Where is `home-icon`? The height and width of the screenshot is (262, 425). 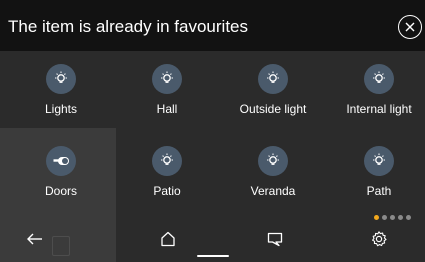
home-icon is located at coordinates (168, 239).